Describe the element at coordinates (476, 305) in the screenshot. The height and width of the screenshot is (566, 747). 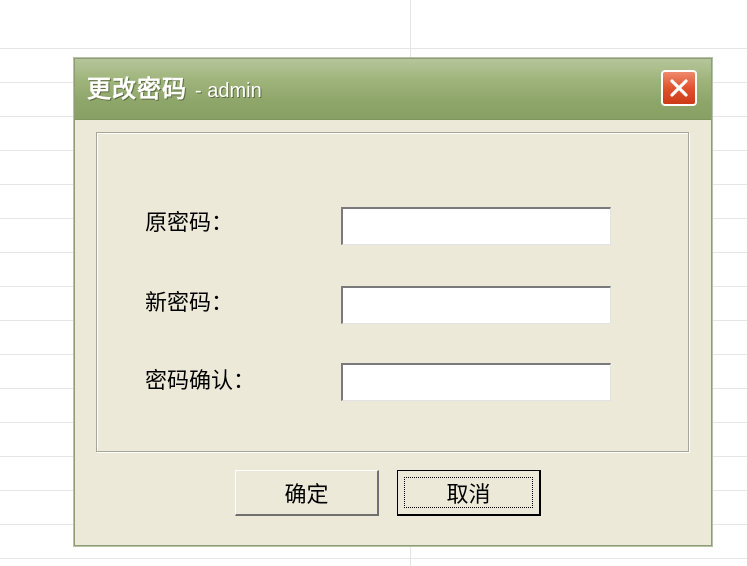
I see `new-password-field` at that location.